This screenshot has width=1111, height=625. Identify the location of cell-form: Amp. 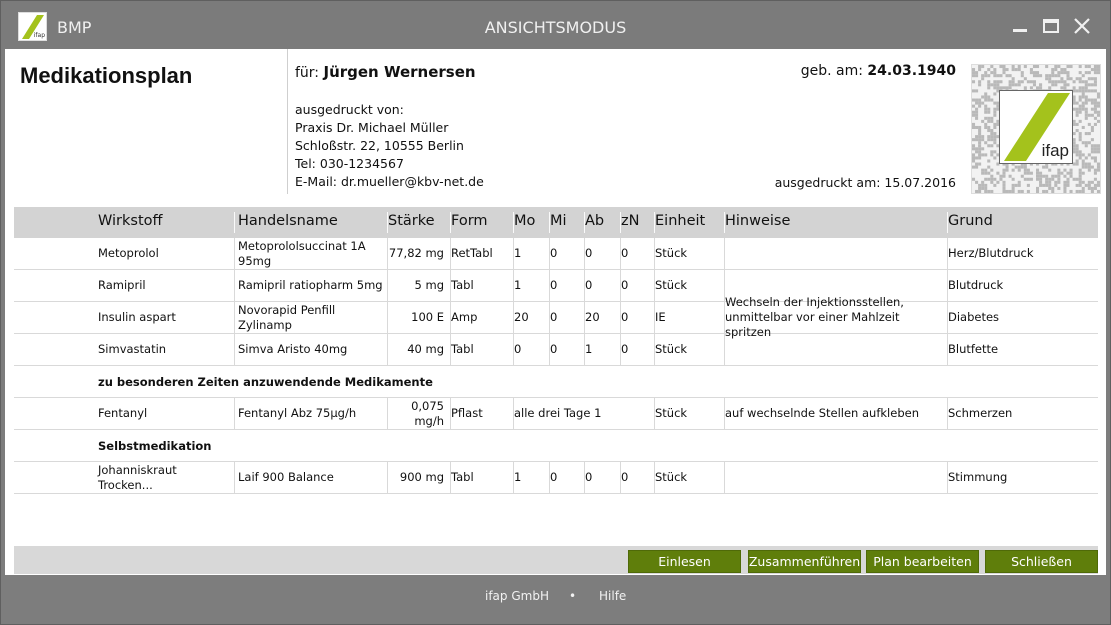
(464, 317).